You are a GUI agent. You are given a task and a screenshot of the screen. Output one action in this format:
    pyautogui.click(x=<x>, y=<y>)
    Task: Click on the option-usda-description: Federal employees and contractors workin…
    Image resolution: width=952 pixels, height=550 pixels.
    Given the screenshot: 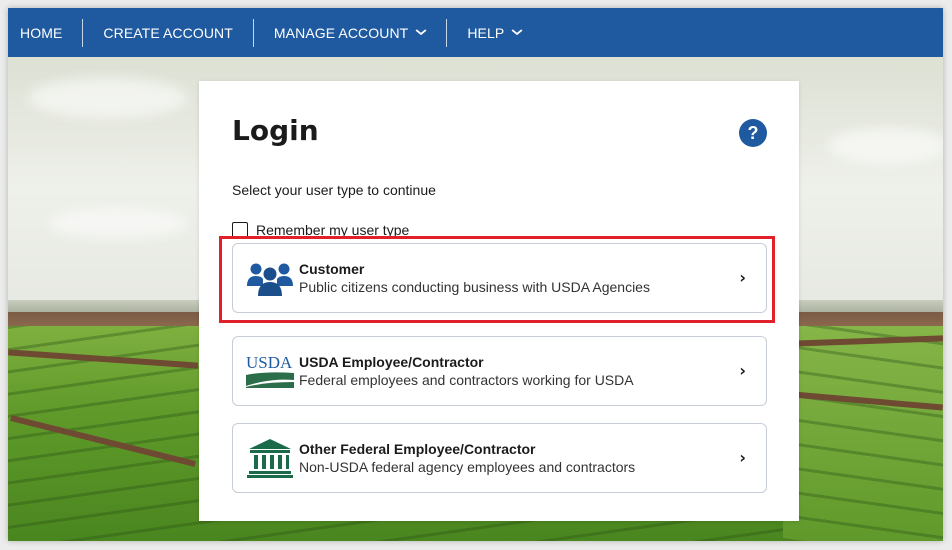 What is the action you would take?
    pyautogui.click(x=466, y=380)
    